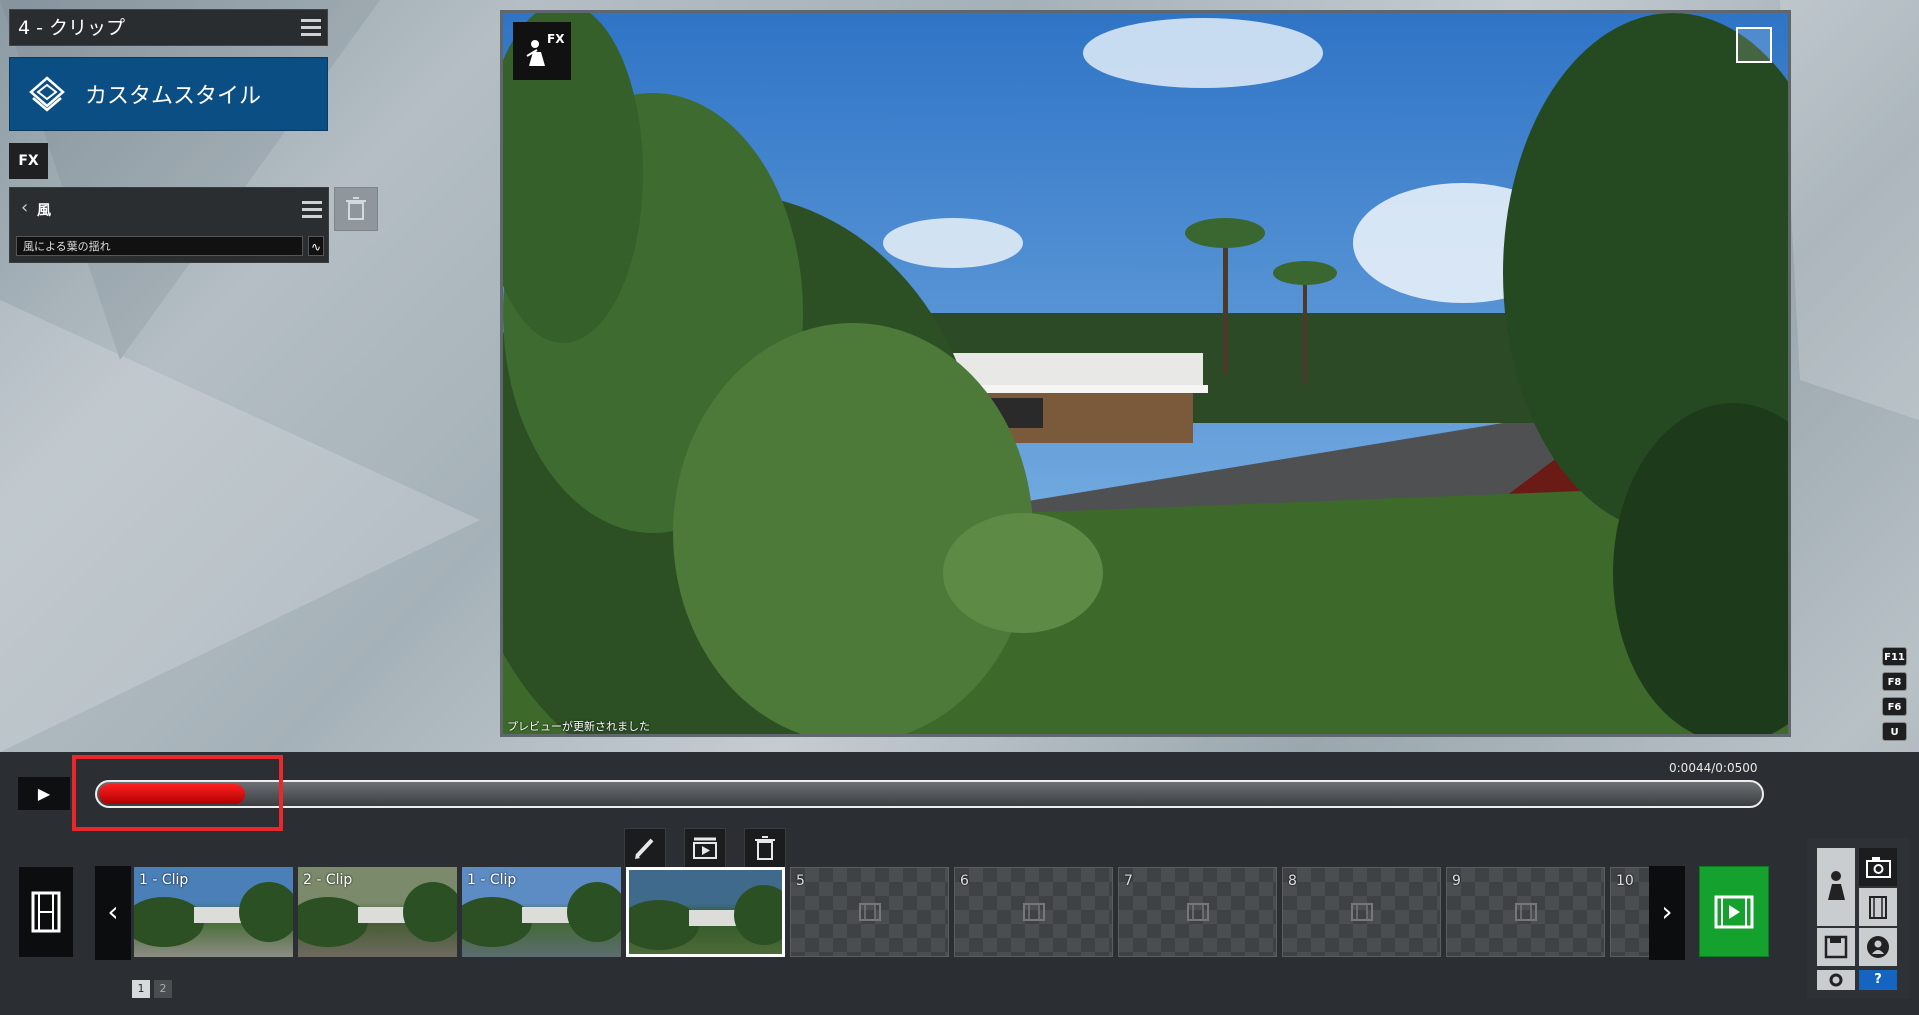 Image resolution: width=1919 pixels, height=1015 pixels. Describe the element at coordinates (1858, 918) in the screenshot. I see `mode-panel: ?` at that location.